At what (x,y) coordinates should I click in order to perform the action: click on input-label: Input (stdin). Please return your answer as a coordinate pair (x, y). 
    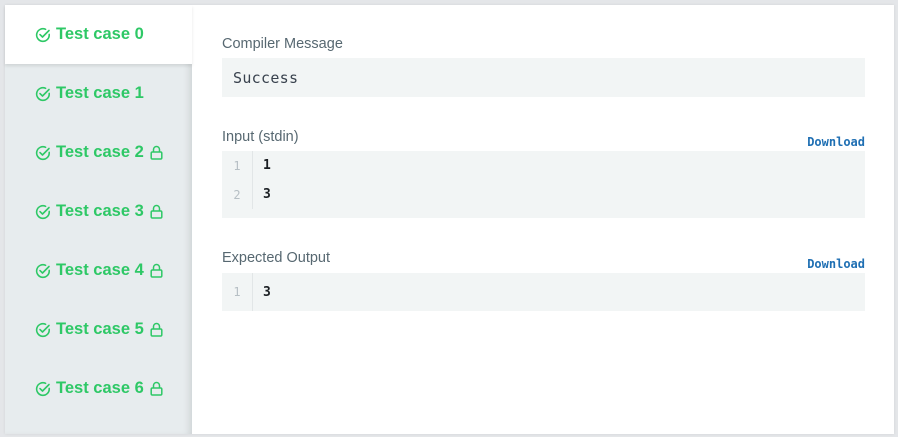
    Looking at the image, I should click on (260, 137).